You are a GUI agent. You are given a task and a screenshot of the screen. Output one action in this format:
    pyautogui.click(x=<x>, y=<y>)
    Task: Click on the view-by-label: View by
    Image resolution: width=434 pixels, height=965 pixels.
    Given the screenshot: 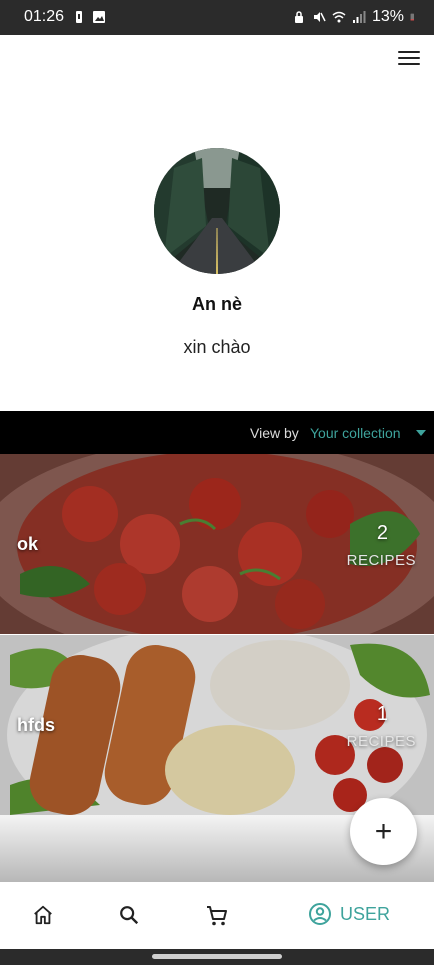 What is the action you would take?
    pyautogui.click(x=274, y=433)
    